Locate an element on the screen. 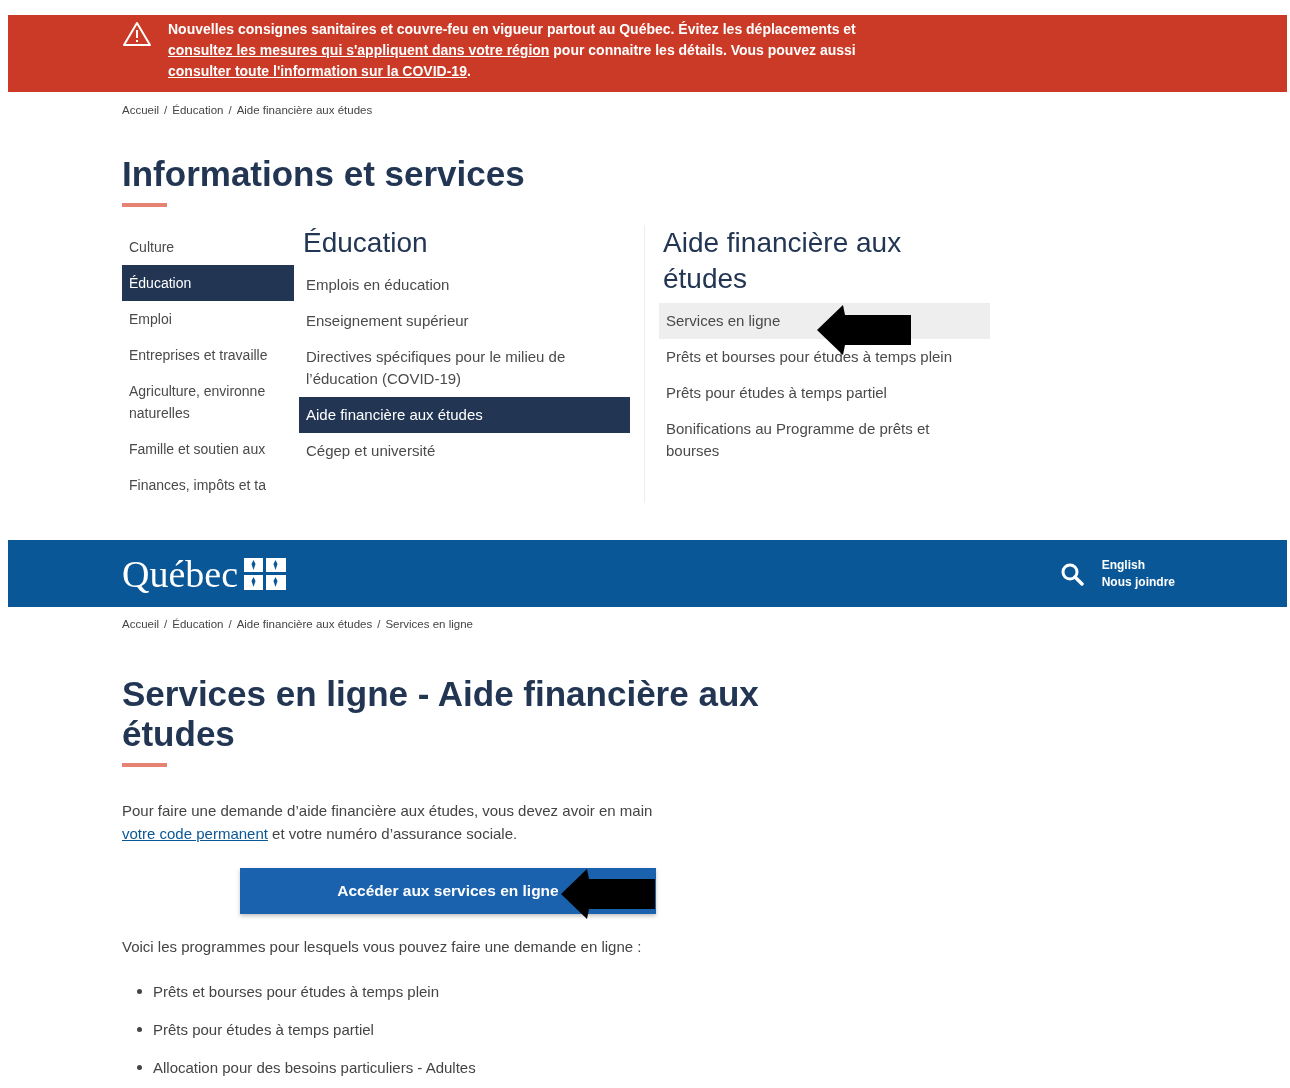 The image size is (1290, 1088). program-item: Prêts et bourses pour études à temps plein is located at coordinates (296, 991).